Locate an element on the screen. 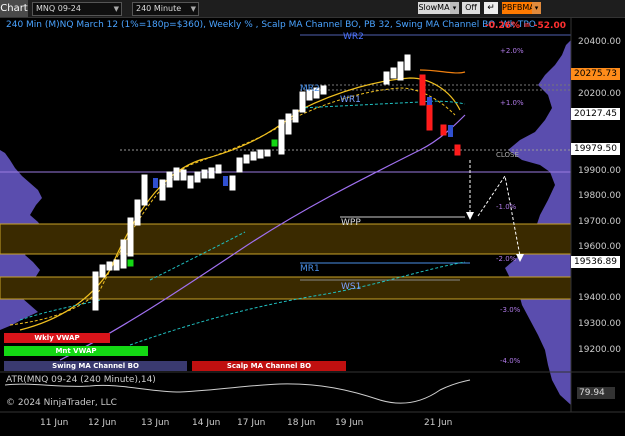 The width and height of the screenshot is (625, 436). mr1-label: MR1 is located at coordinates (310, 269).